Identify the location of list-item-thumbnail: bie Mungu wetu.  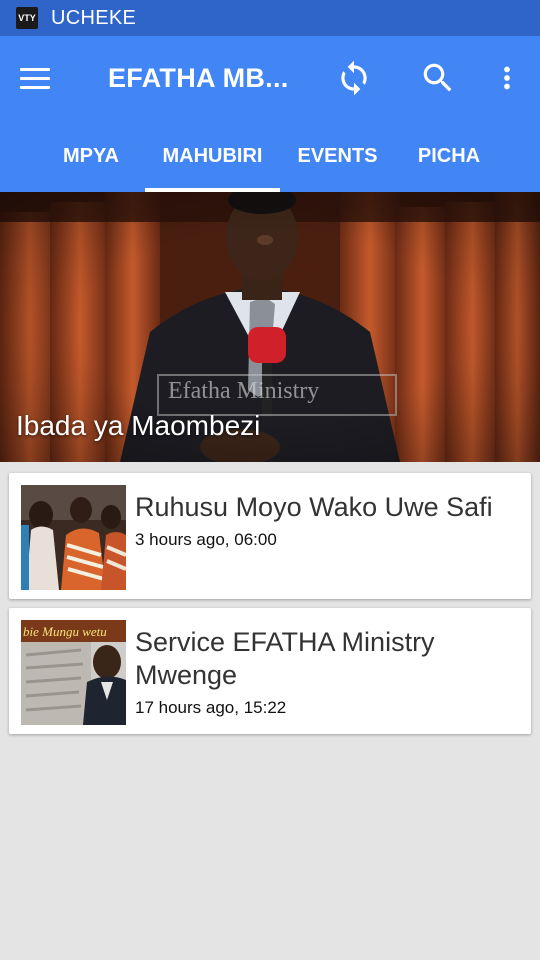
(73, 672).